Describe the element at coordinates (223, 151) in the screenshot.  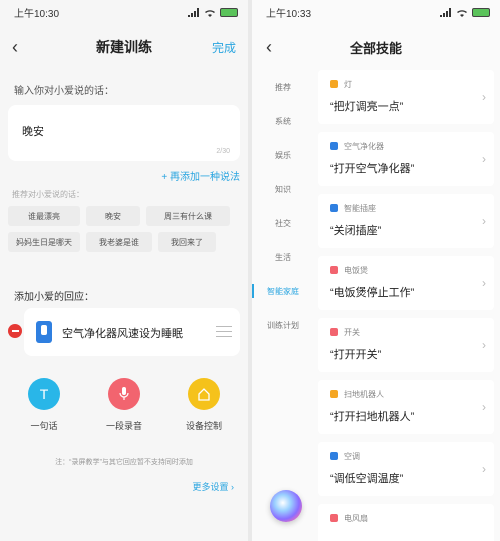
I see `char-counter: 2/30` at that location.